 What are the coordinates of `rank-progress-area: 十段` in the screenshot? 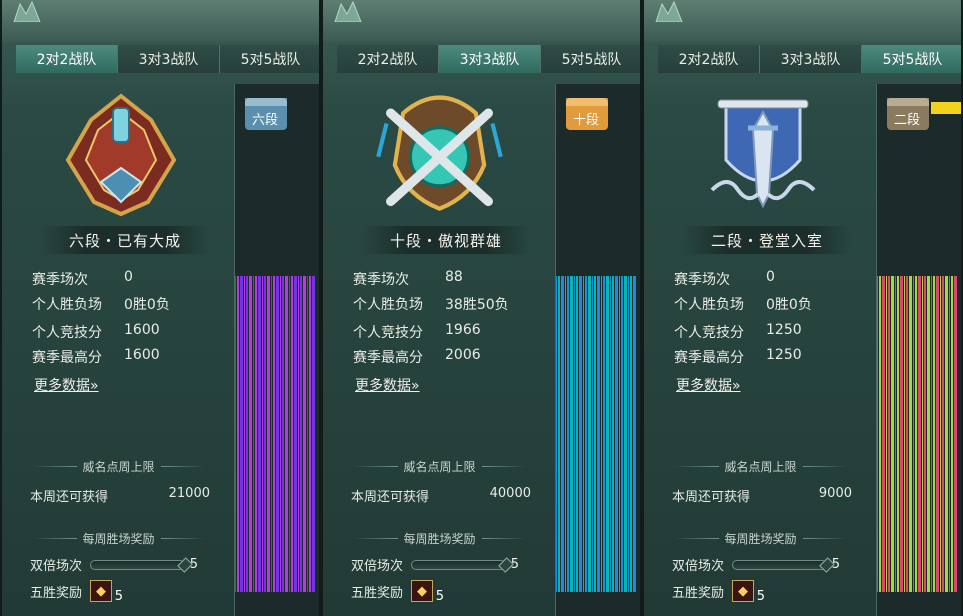 It's located at (598, 350).